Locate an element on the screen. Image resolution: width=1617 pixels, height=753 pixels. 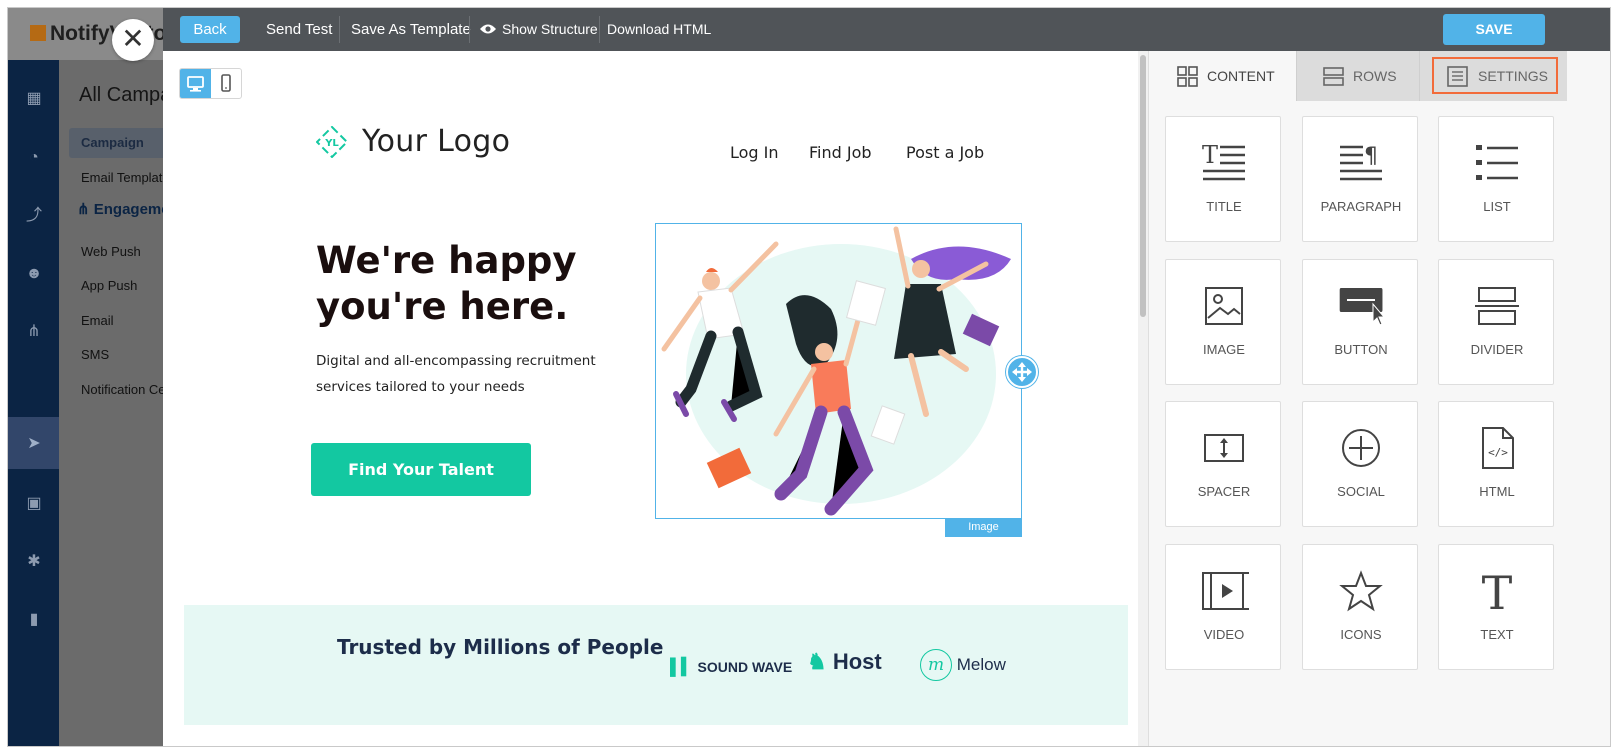
subnav-item-campaign: Campaign is located at coordinates (112, 142).